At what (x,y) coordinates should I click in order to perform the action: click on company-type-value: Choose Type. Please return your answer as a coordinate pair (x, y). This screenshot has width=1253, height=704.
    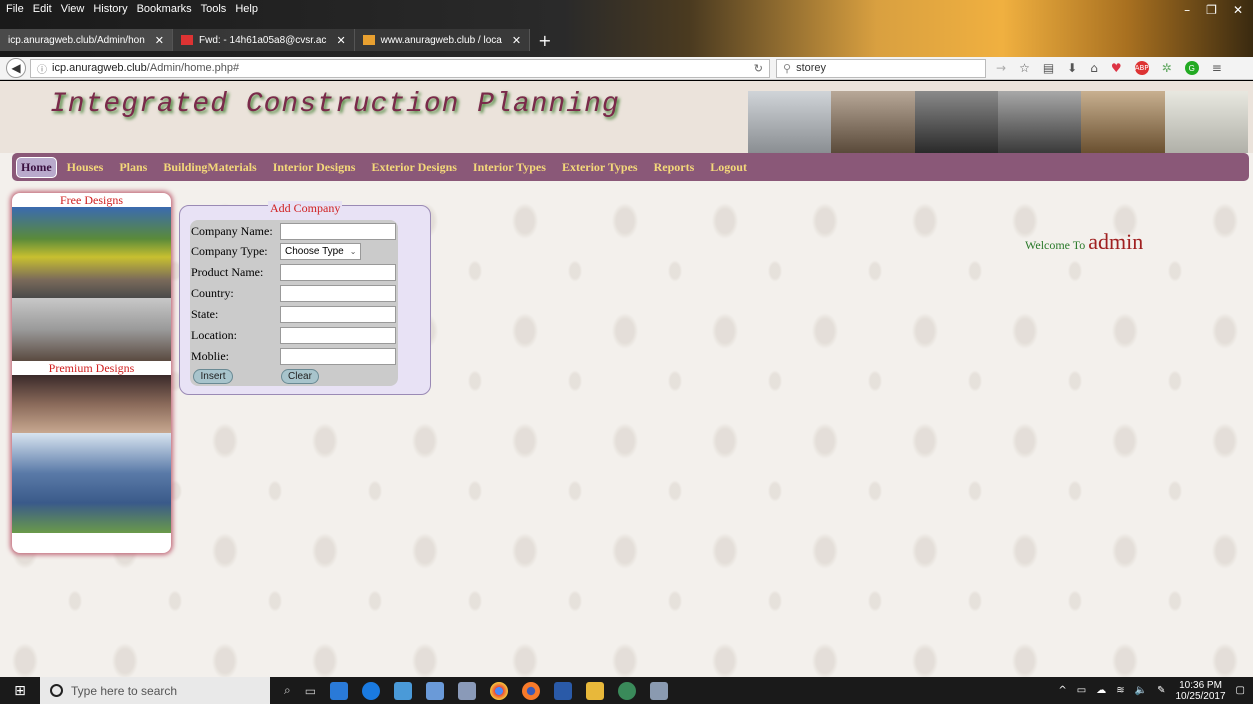
    Looking at the image, I should click on (314, 251).